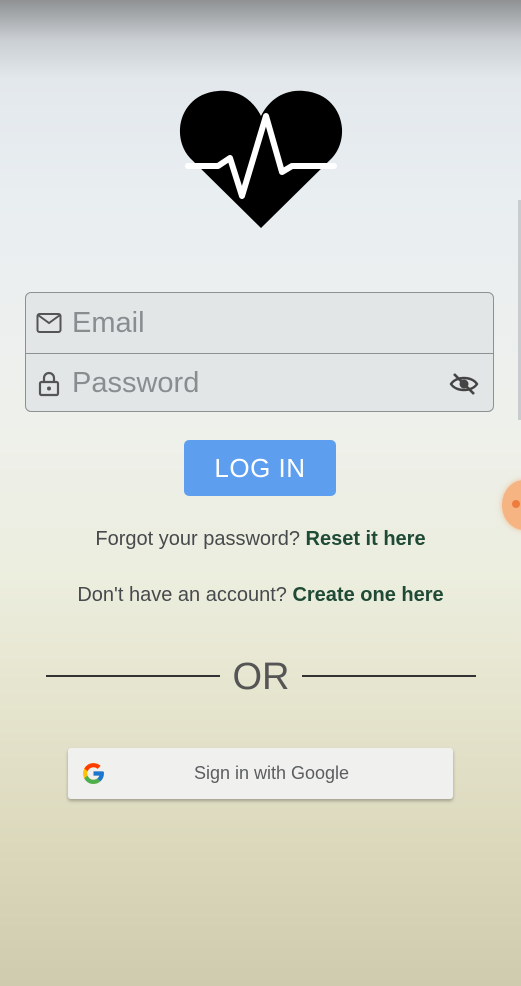  I want to click on signup-prompt: Don't have an account?, so click(182, 595).